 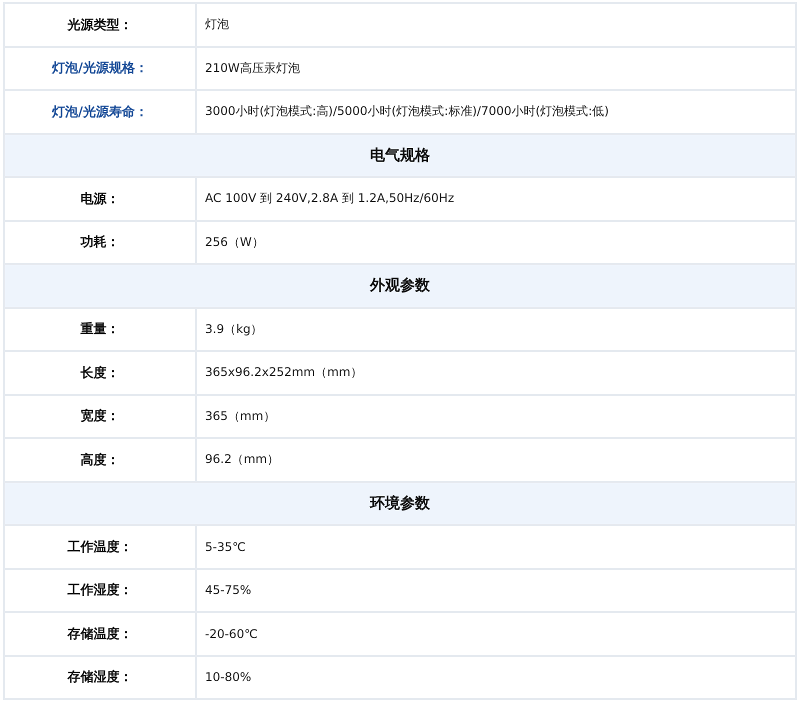 I want to click on spec-value: 灯泡, so click(x=217, y=24).